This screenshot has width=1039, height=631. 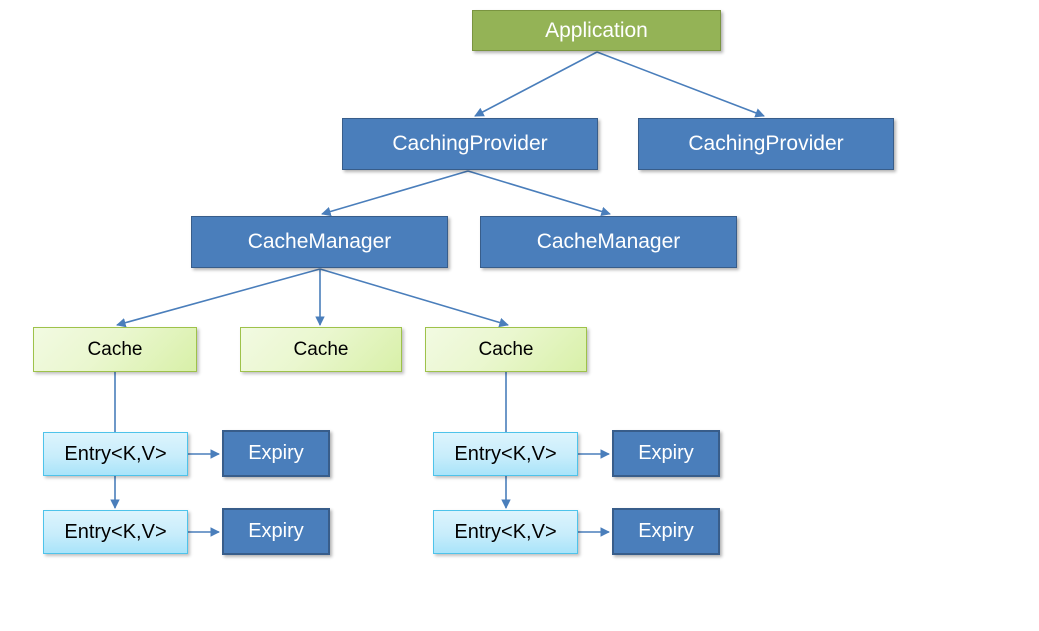 I want to click on node-cache-manager-1: CacheManager, so click(x=319, y=242).